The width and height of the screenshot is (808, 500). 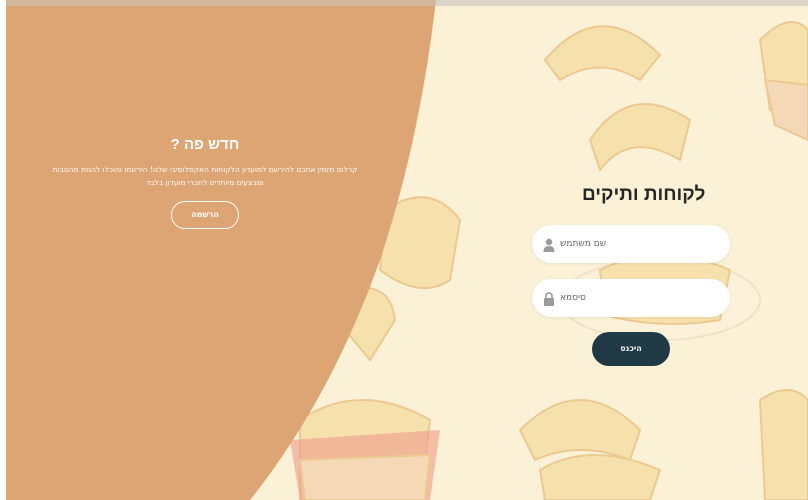 I want to click on lock-icon, so click(x=549, y=298).